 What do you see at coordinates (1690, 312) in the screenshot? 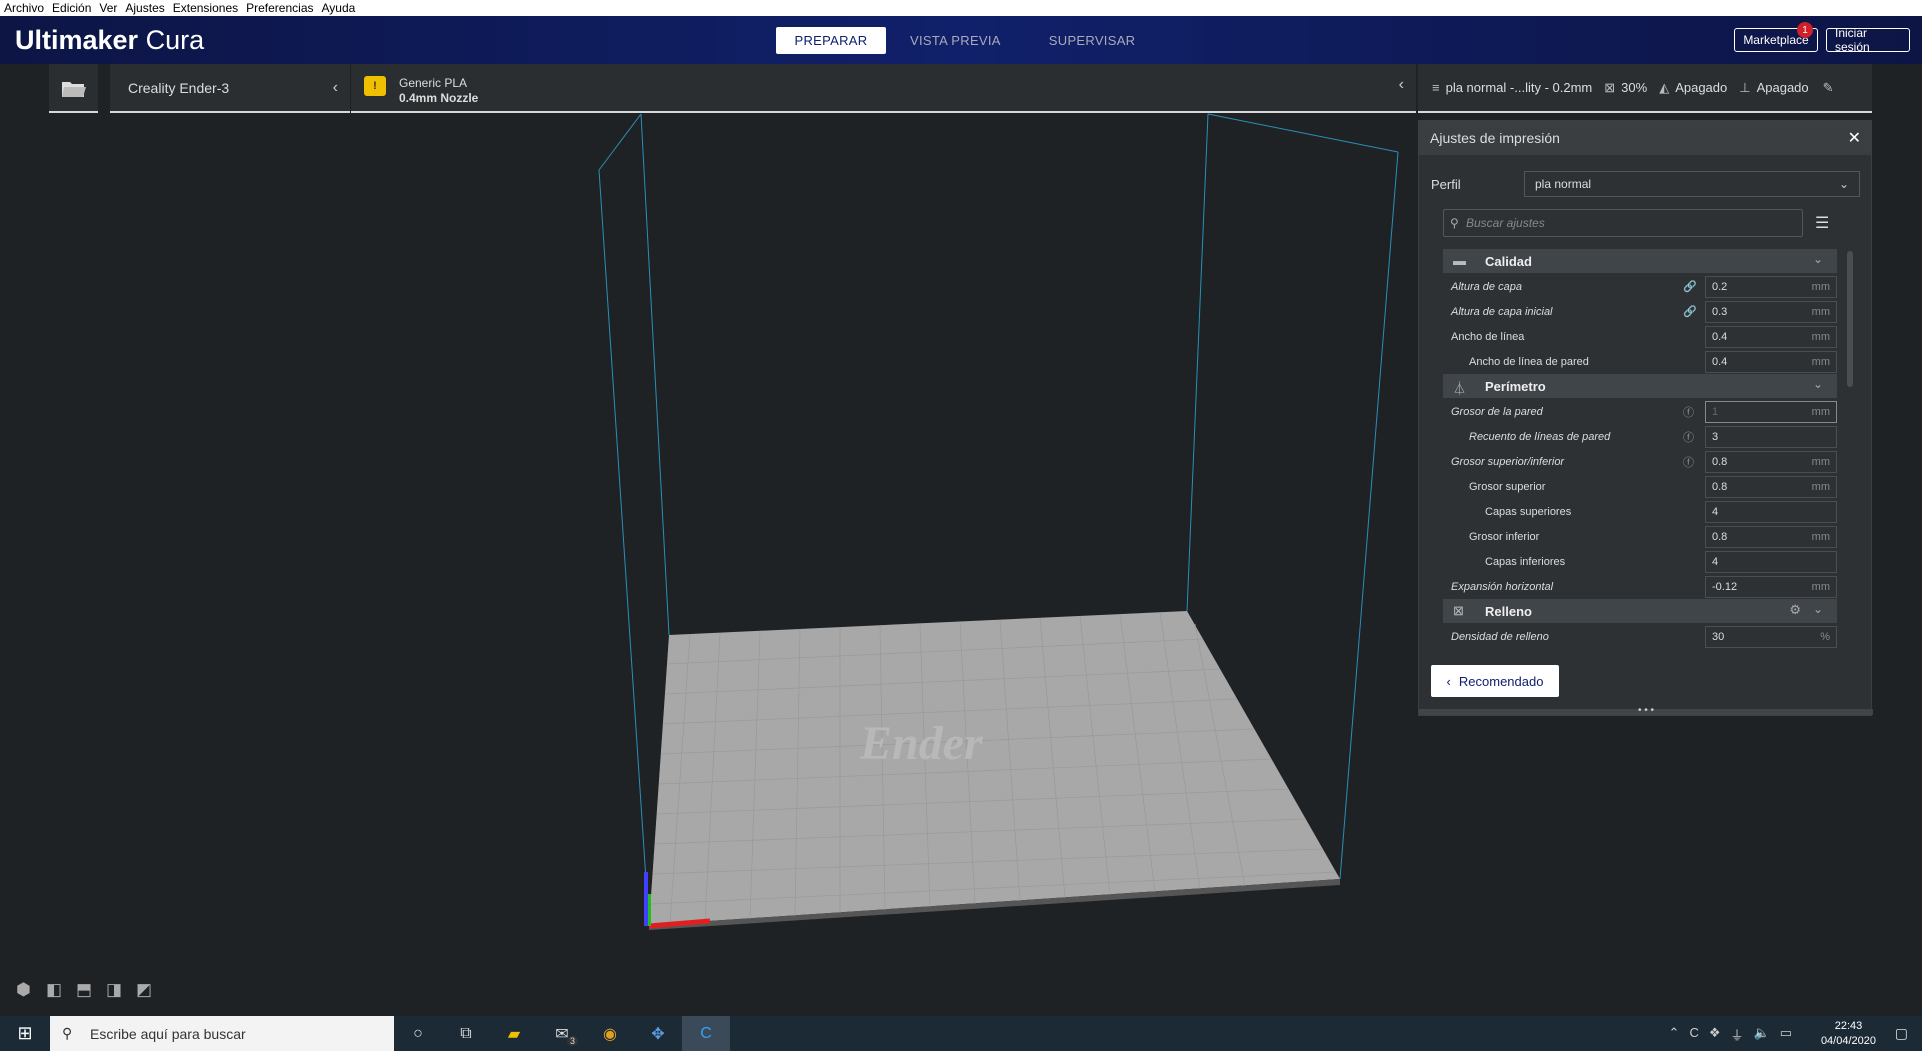
I see `link-icon: 🔗` at bounding box center [1690, 312].